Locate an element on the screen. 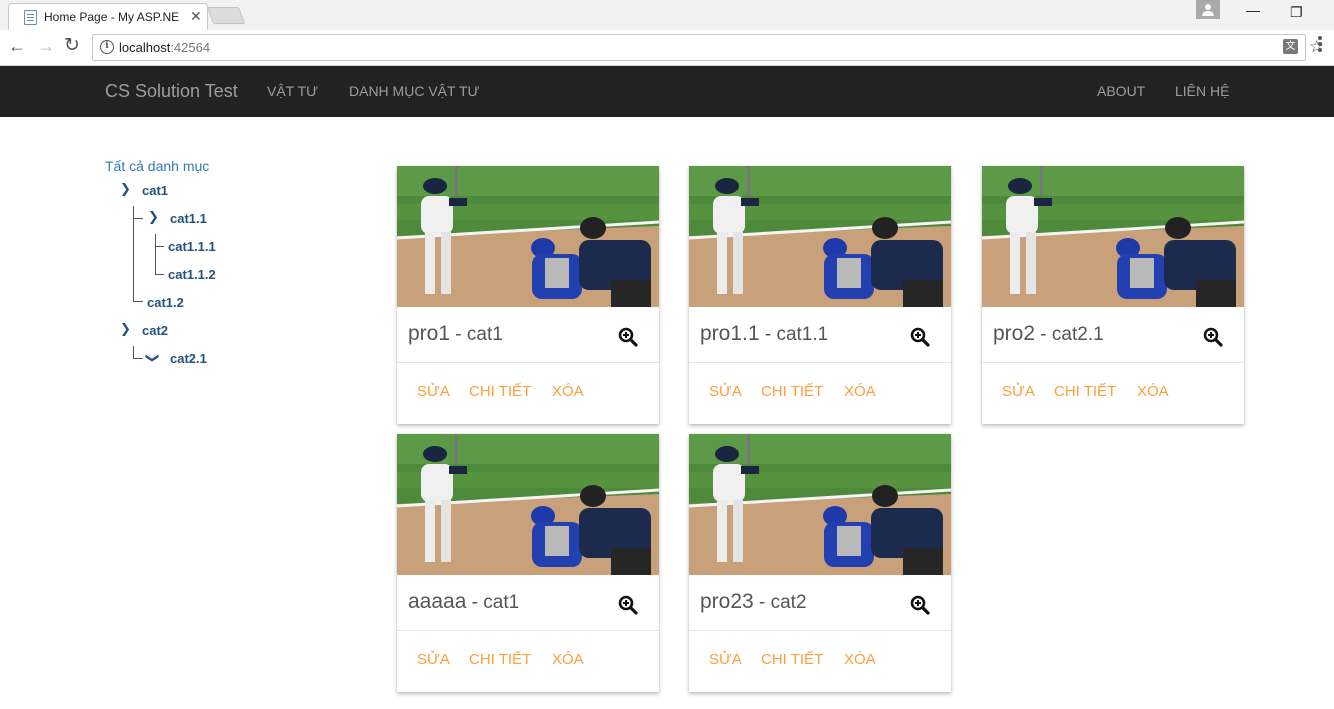  product-name: pro1 is located at coordinates (429, 333).